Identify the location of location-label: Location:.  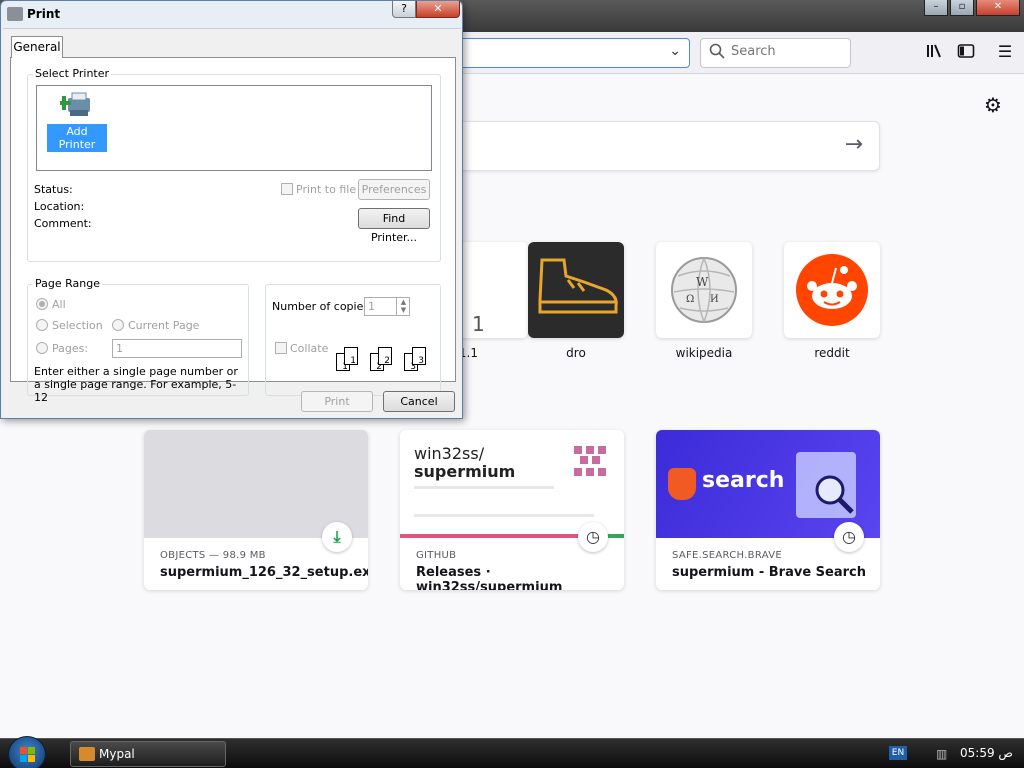
(59, 206).